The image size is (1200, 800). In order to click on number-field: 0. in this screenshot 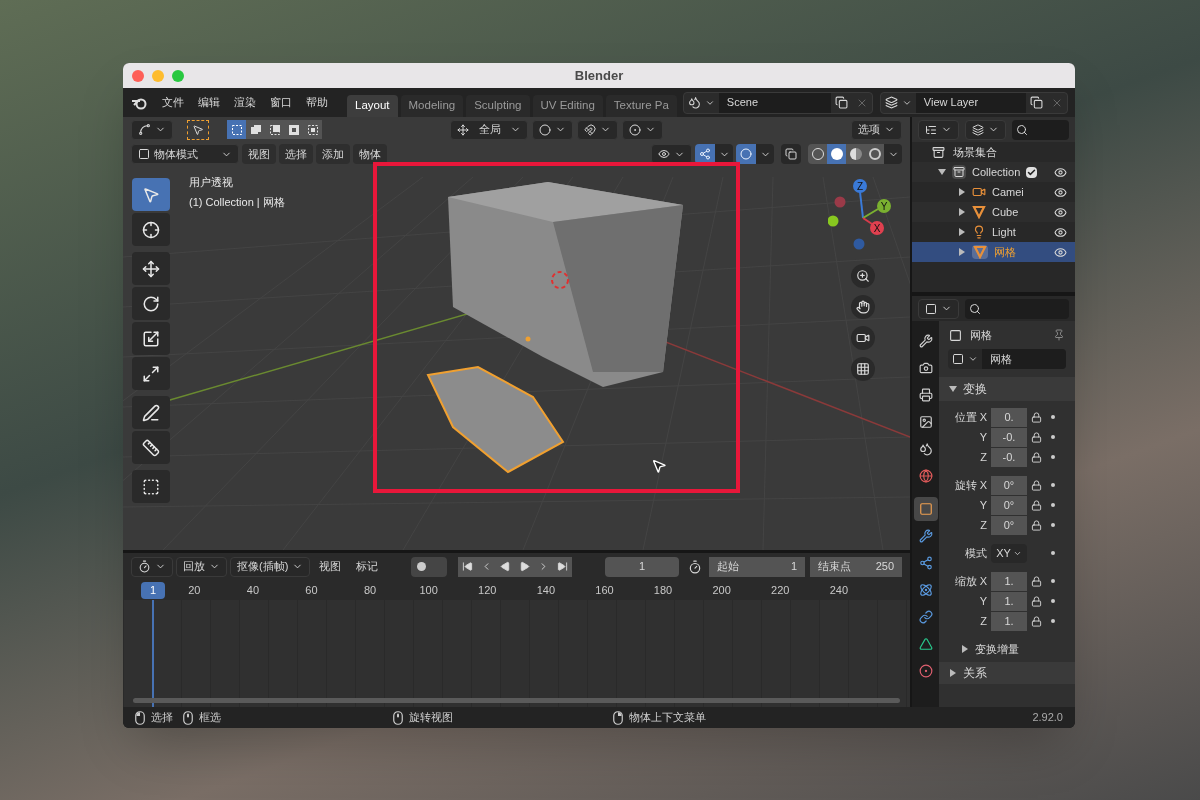, I will do `click(1009, 417)`.